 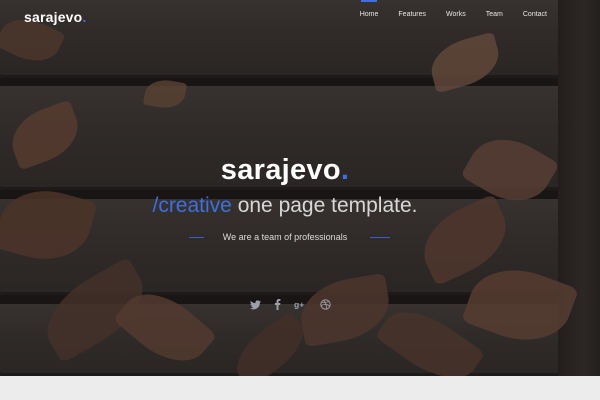 I want to click on hero-title-text: sarajevo, so click(x=280, y=170).